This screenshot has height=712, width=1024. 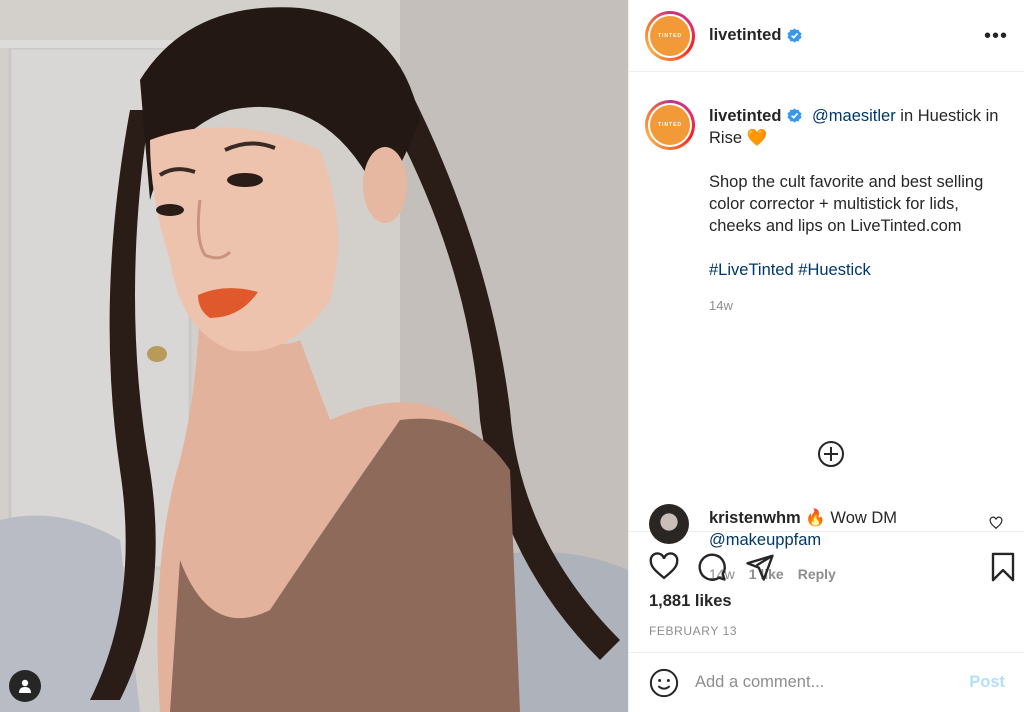 What do you see at coordinates (815, 518) in the screenshot?
I see `fire-emoji: 🔥` at bounding box center [815, 518].